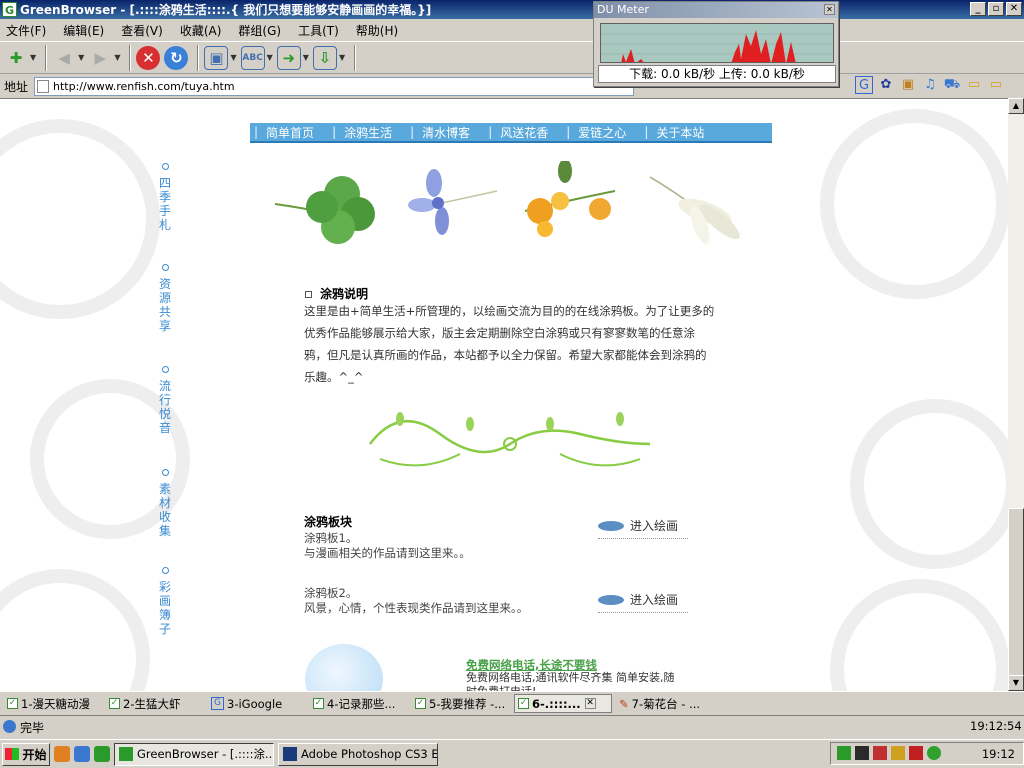 This screenshot has height=768, width=1024. What do you see at coordinates (165, 197) in the screenshot?
I see `sidebar-link-seasons: 四季手札` at bounding box center [165, 197].